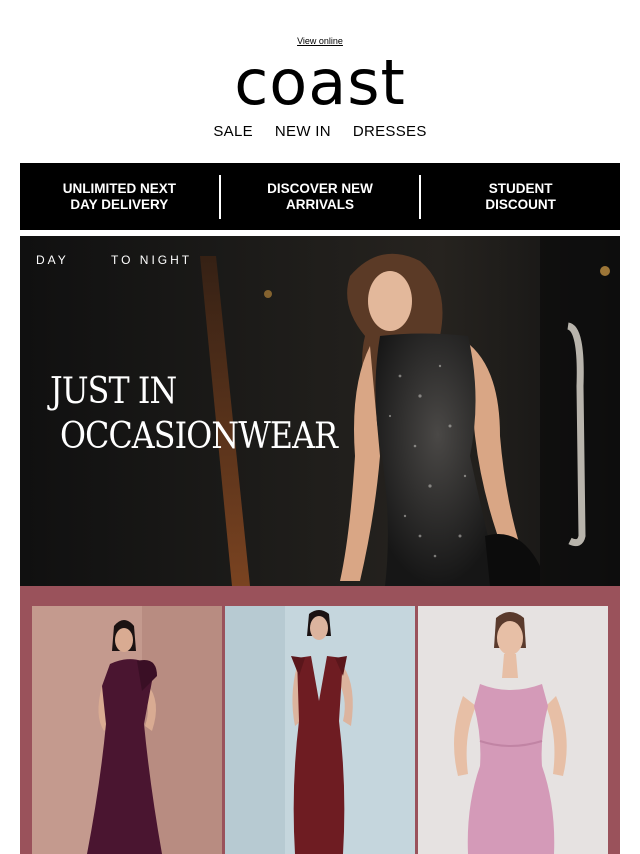 The height and width of the screenshot is (854, 640). Describe the element at coordinates (119, 204) in the screenshot. I see `promo-delivery-line2: DAY DELIVERY` at that location.